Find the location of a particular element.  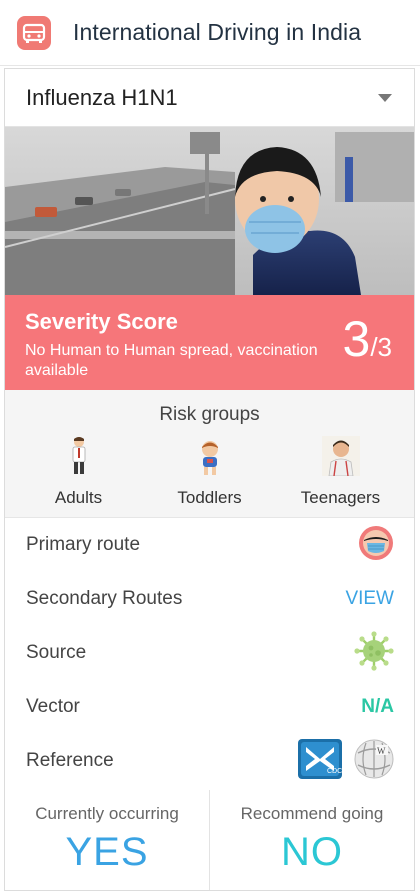

risk-group-teenagers: Teenagers is located at coordinates (341, 471).